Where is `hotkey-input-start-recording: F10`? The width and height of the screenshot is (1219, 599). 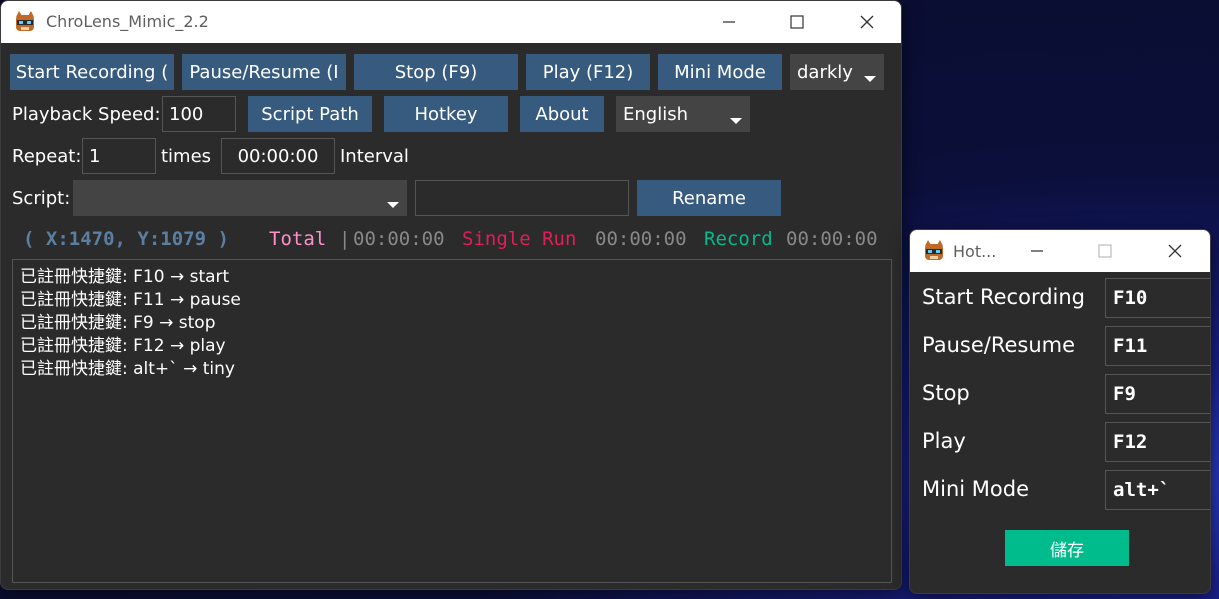 hotkey-input-start-recording: F10 is located at coordinates (1157, 298).